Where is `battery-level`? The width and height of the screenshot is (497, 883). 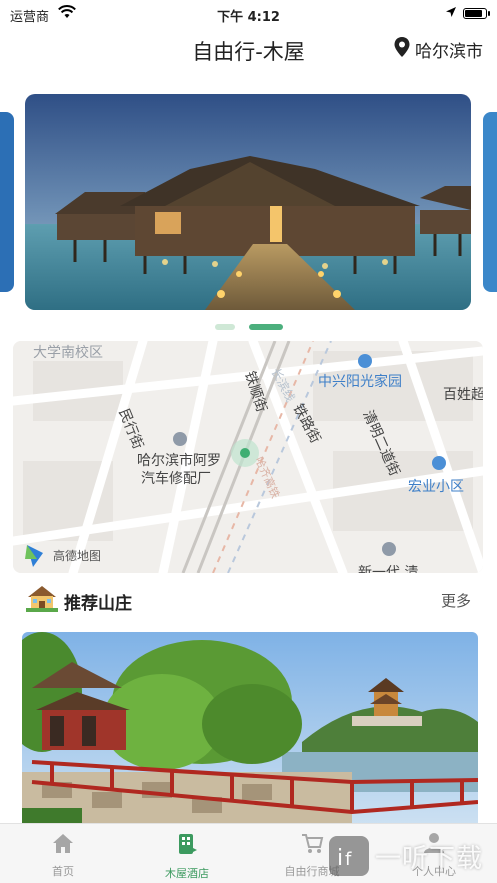
battery-level is located at coordinates (473, 13).